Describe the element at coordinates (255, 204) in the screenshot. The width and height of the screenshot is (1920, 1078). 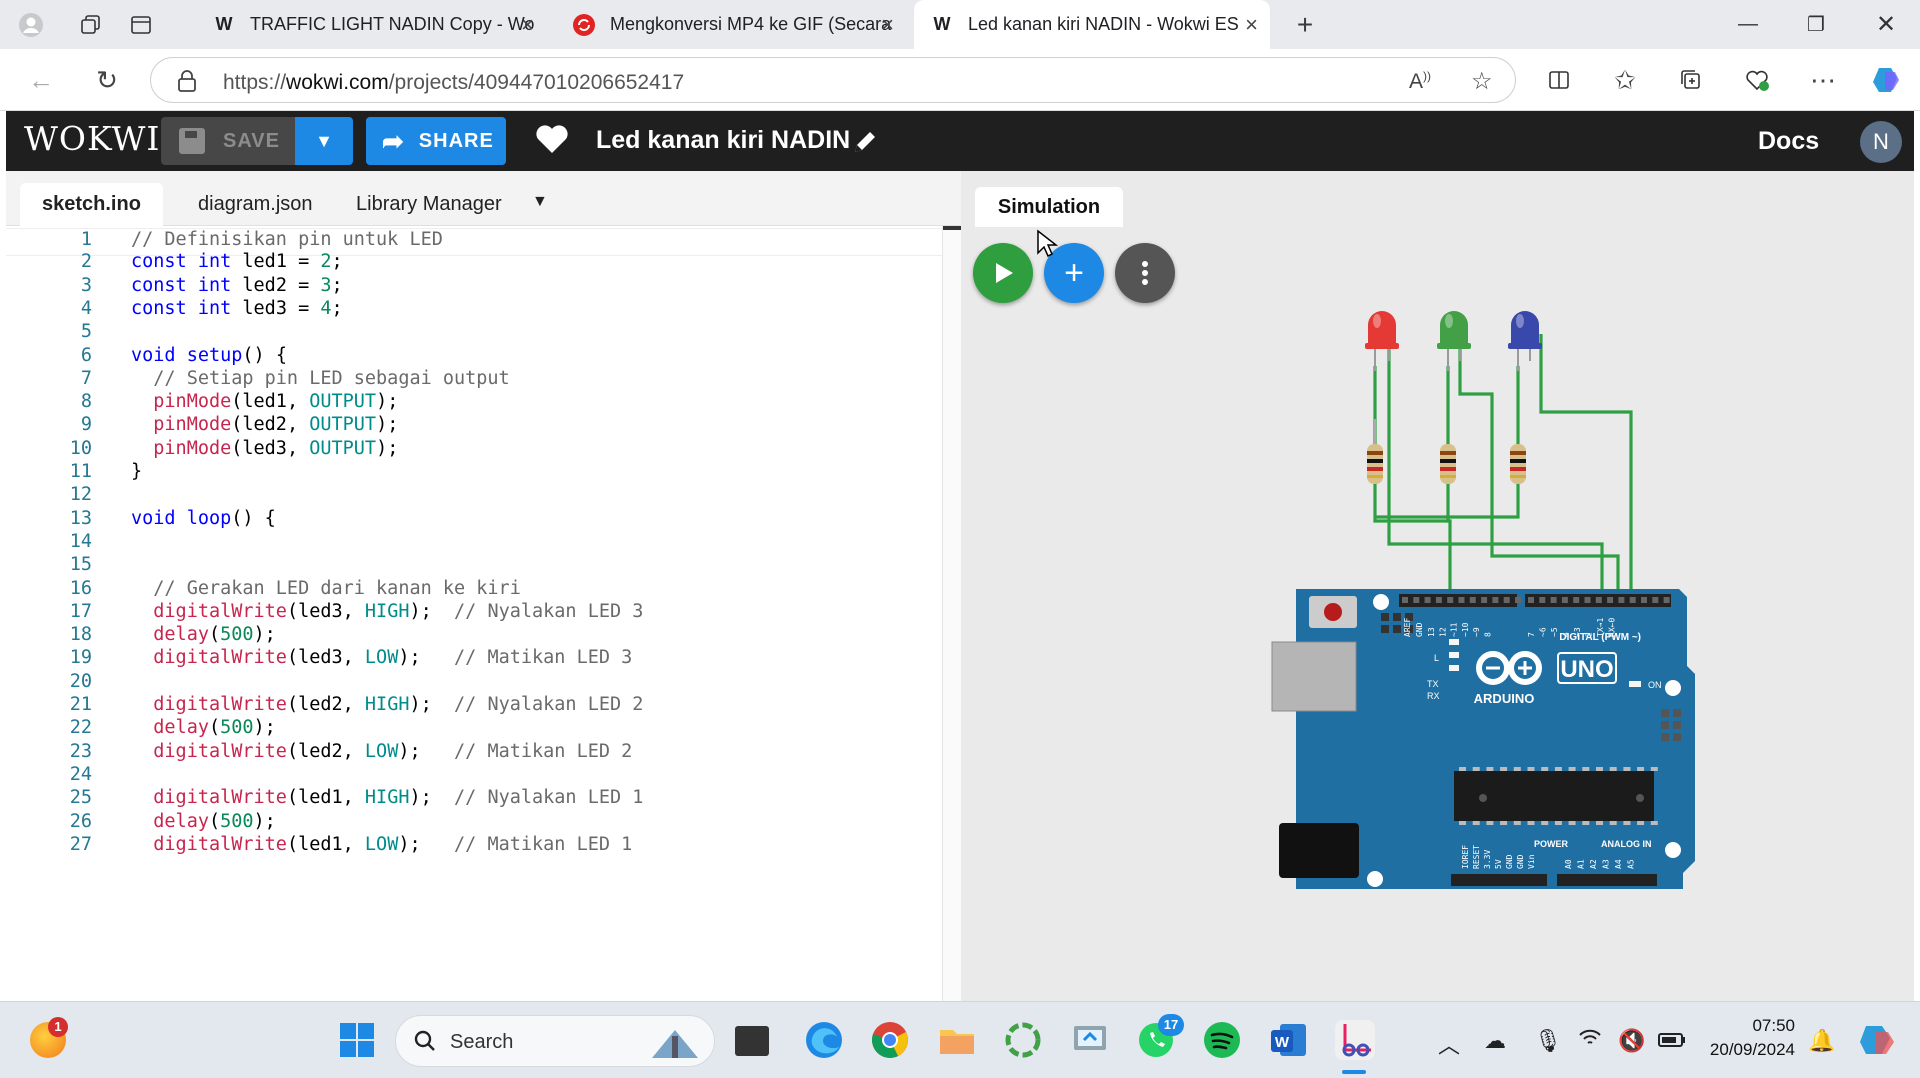
I see `tab-diagram-json: diagram.json` at that location.